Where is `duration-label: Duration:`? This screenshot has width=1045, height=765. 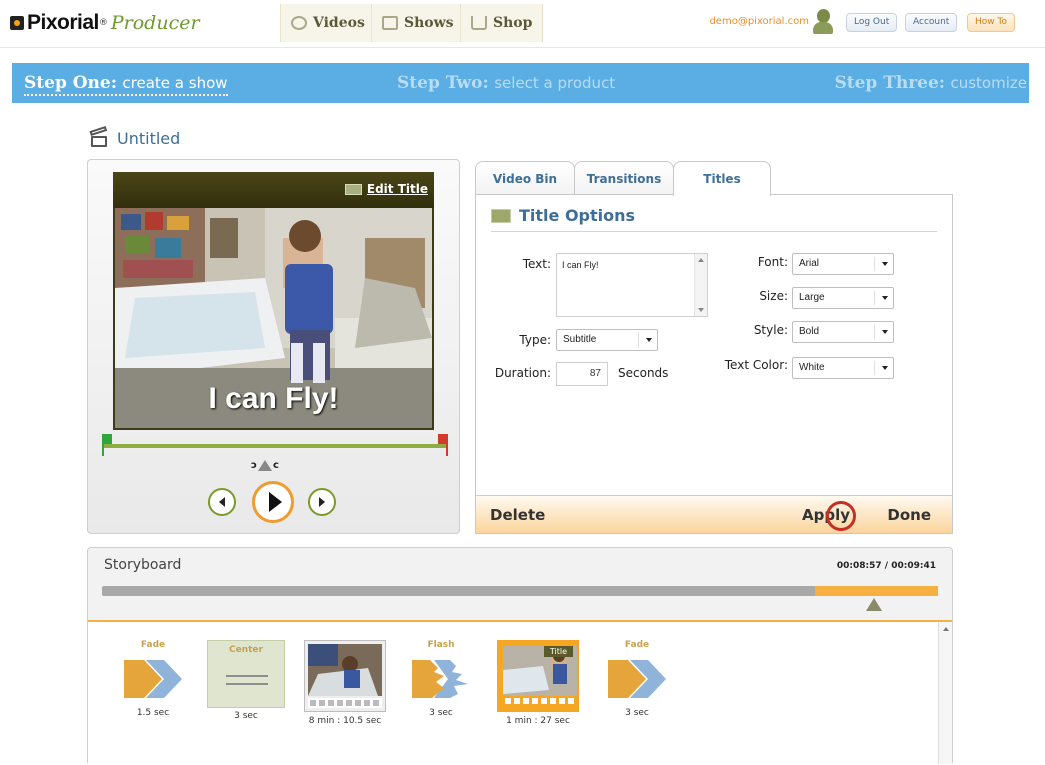
duration-label: Duration: is located at coordinates (522, 373).